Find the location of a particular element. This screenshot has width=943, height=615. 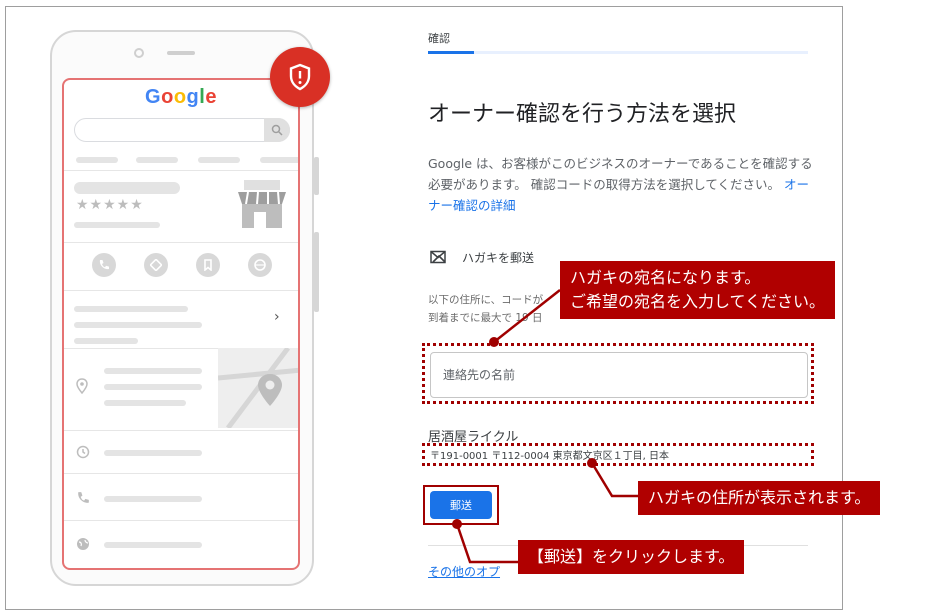

callout-line: ハガキの宛名になります。 is located at coordinates (665, 277).